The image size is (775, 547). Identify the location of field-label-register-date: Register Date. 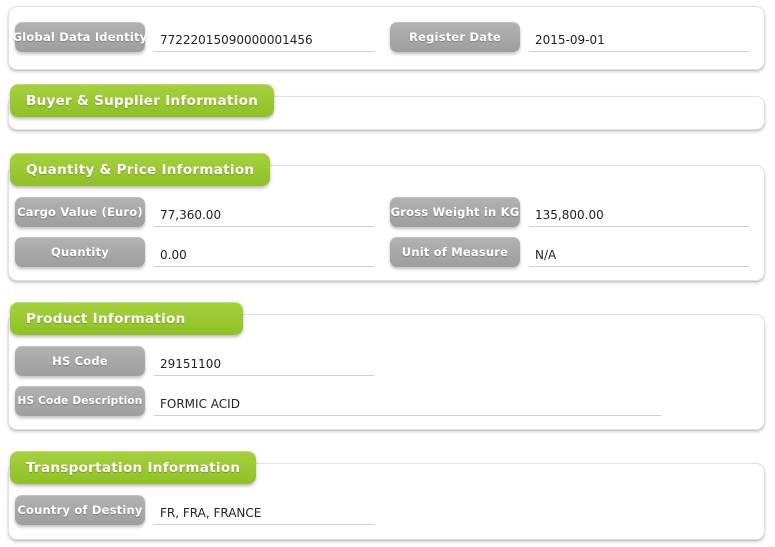
(455, 37).